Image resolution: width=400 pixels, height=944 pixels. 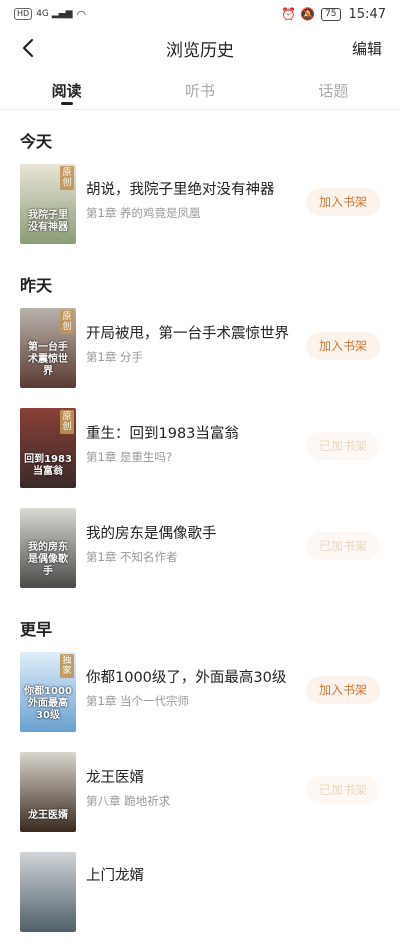 I want to click on history-book-item: 上门龙婿, so click(x=200, y=894).